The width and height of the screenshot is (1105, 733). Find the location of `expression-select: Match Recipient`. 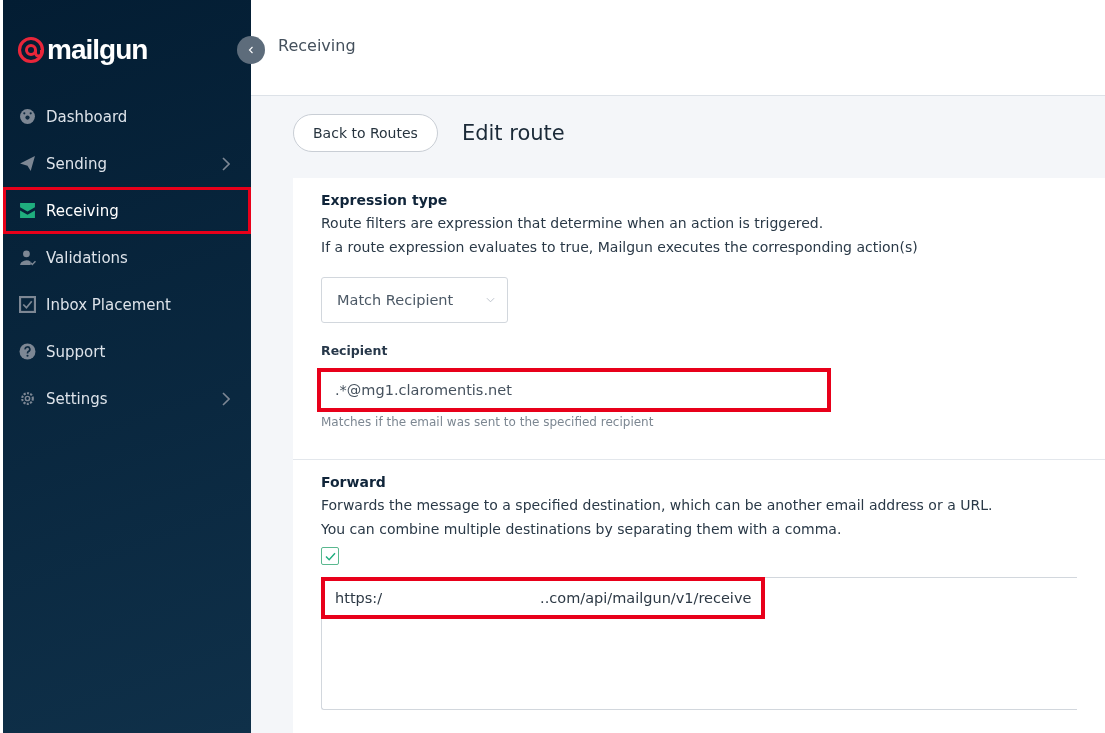

expression-select: Match Recipient is located at coordinates (414, 300).